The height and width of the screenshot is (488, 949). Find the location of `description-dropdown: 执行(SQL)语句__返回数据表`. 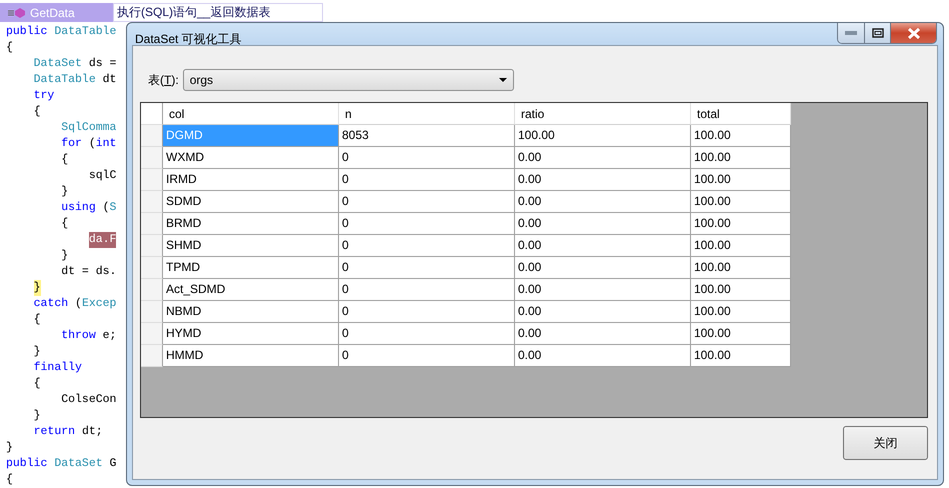

description-dropdown: 执行(SQL)语句__返回数据表 is located at coordinates (218, 12).